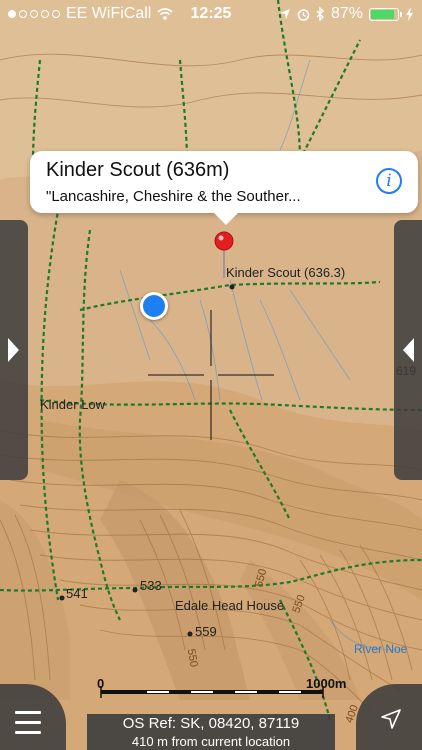 The image size is (422, 750). I want to click on os-reference: OS Ref: SK, 08420, 87119, so click(211, 723).